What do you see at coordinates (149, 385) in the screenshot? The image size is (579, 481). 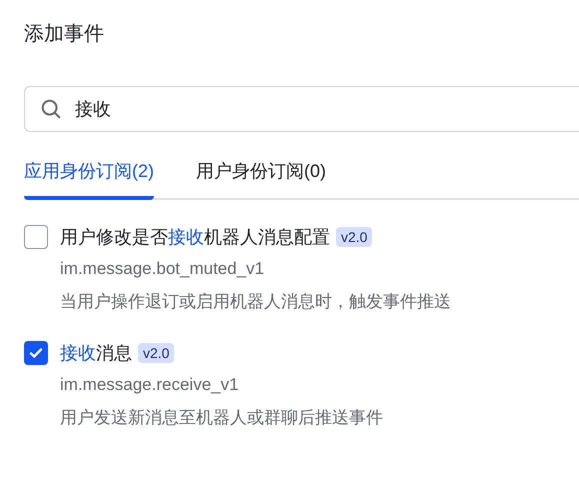 I see `event-key: im.message.receive_v1` at bounding box center [149, 385].